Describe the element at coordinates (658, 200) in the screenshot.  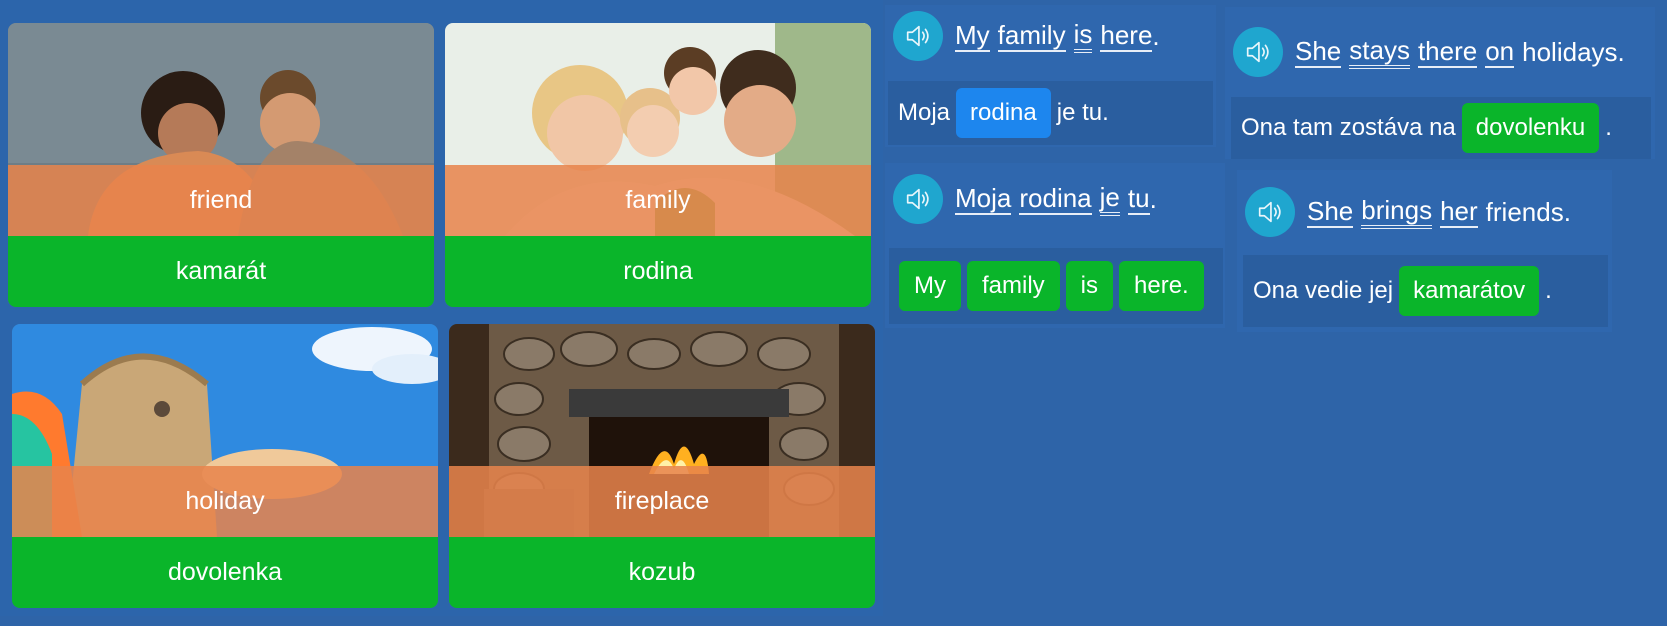
I see `card-english-label: family` at that location.